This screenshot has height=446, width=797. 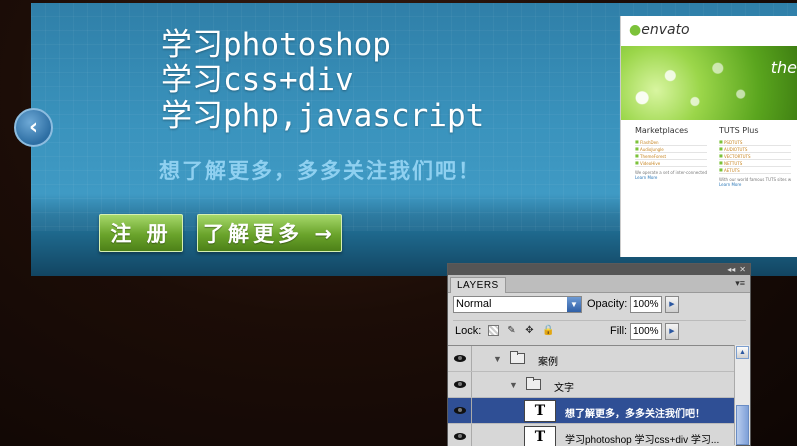 I want to click on list-item: AUDIOTUTS, so click(x=755, y=149).